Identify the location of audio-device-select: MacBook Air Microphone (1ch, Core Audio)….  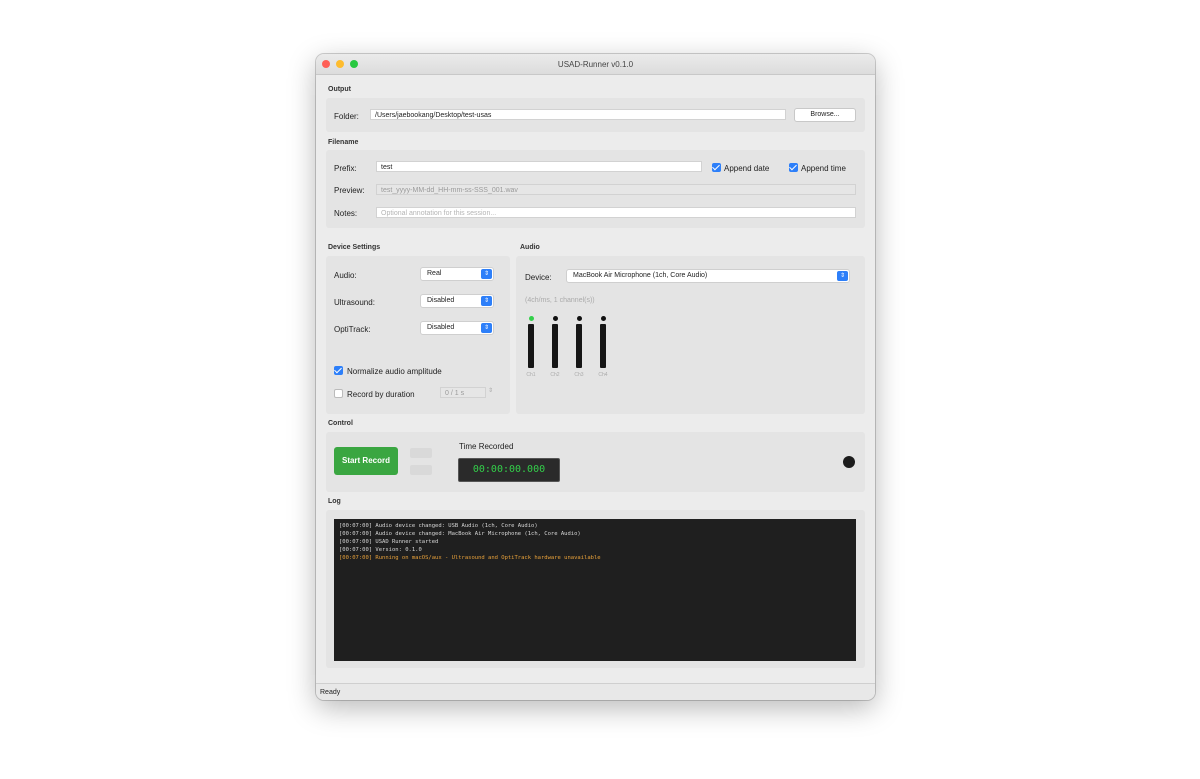
(708, 276).